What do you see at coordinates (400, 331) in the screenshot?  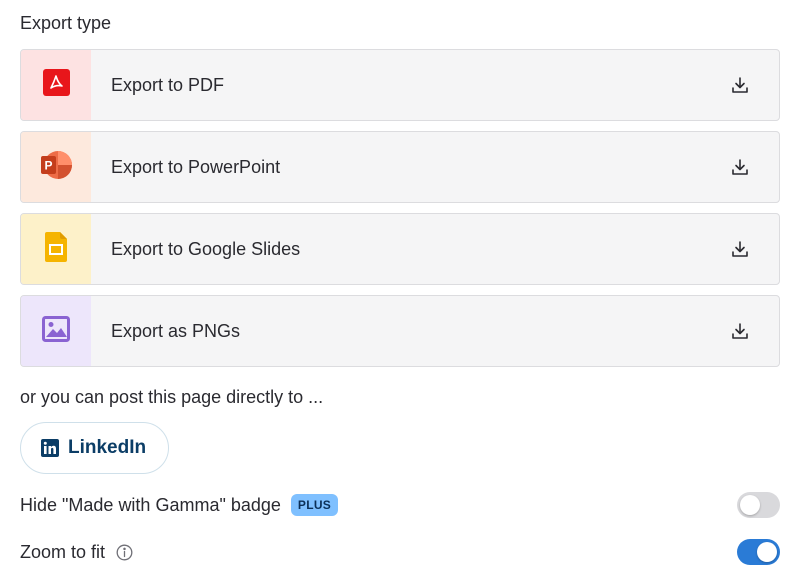 I see `export-png-option: Export as PNGs` at bounding box center [400, 331].